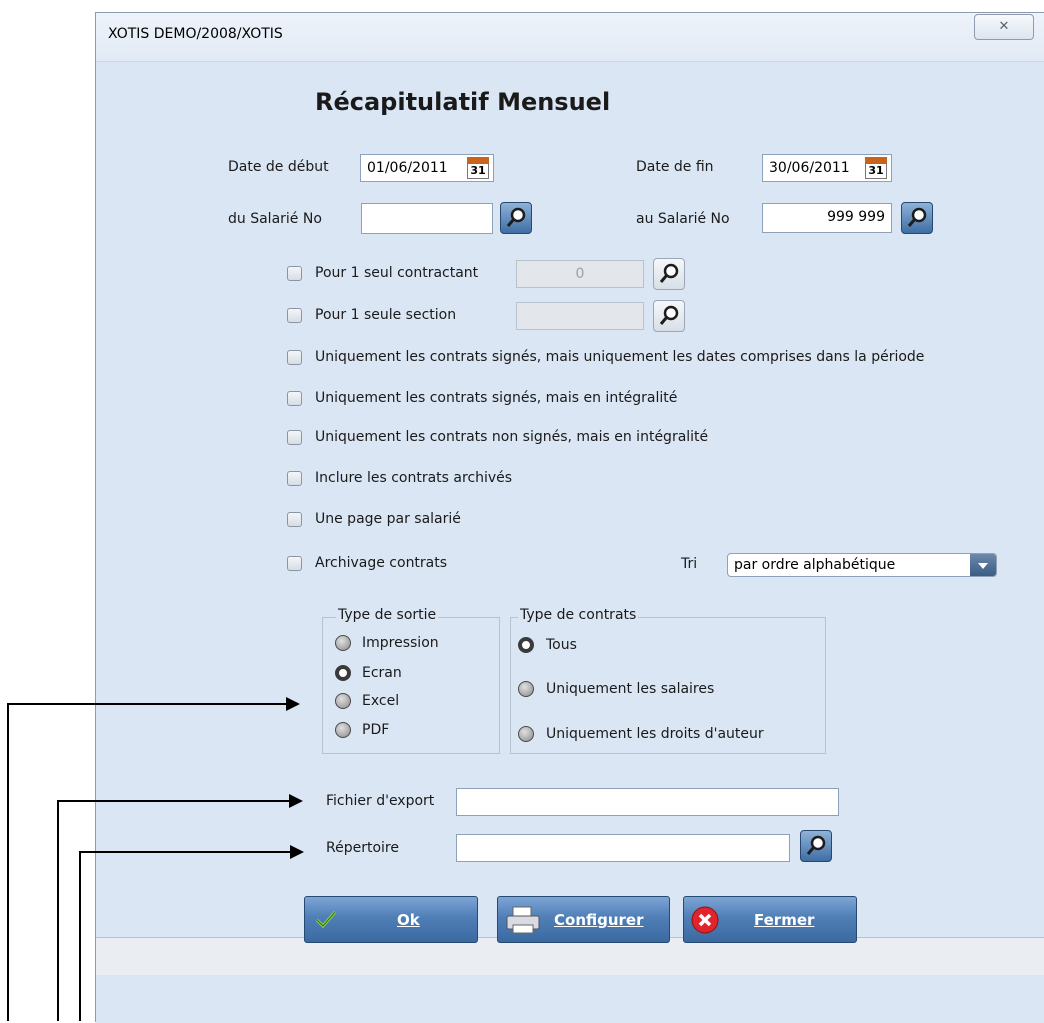 The image size is (1044, 1023). What do you see at coordinates (380, 801) in the screenshot?
I see `fichier-export-label: Fichier d'export` at bounding box center [380, 801].